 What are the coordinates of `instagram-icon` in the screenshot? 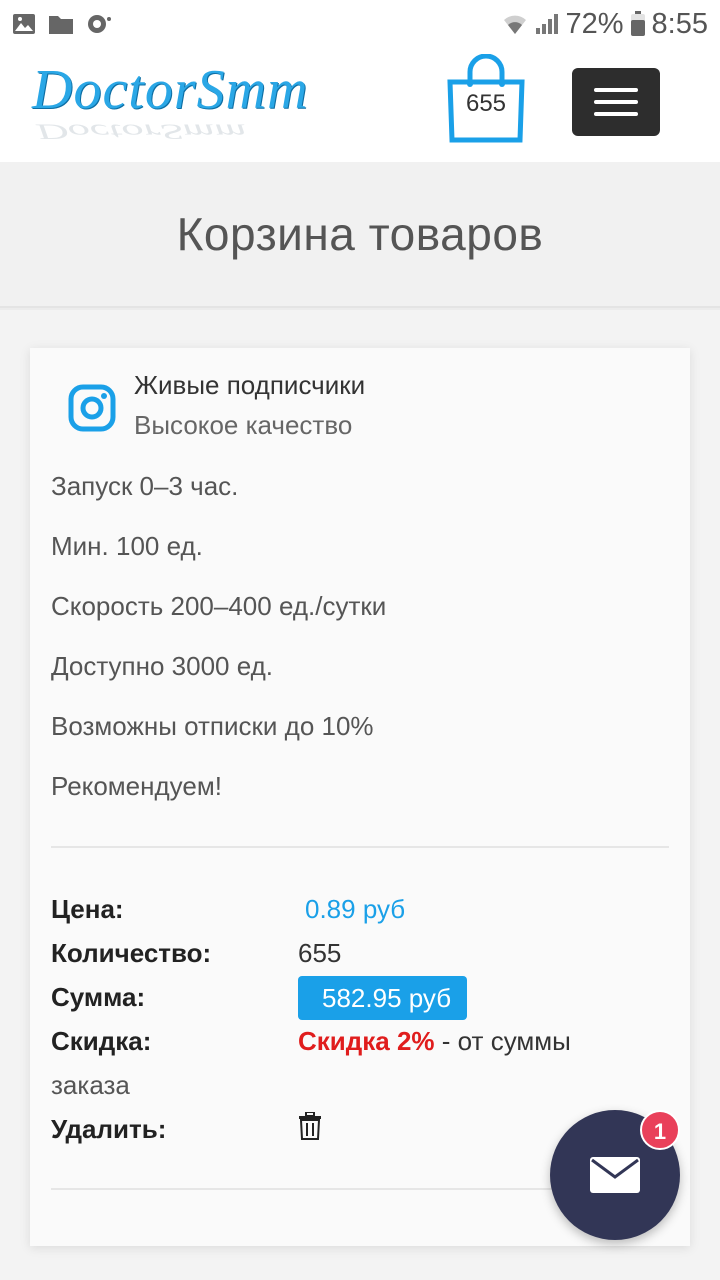 It's located at (92, 408).